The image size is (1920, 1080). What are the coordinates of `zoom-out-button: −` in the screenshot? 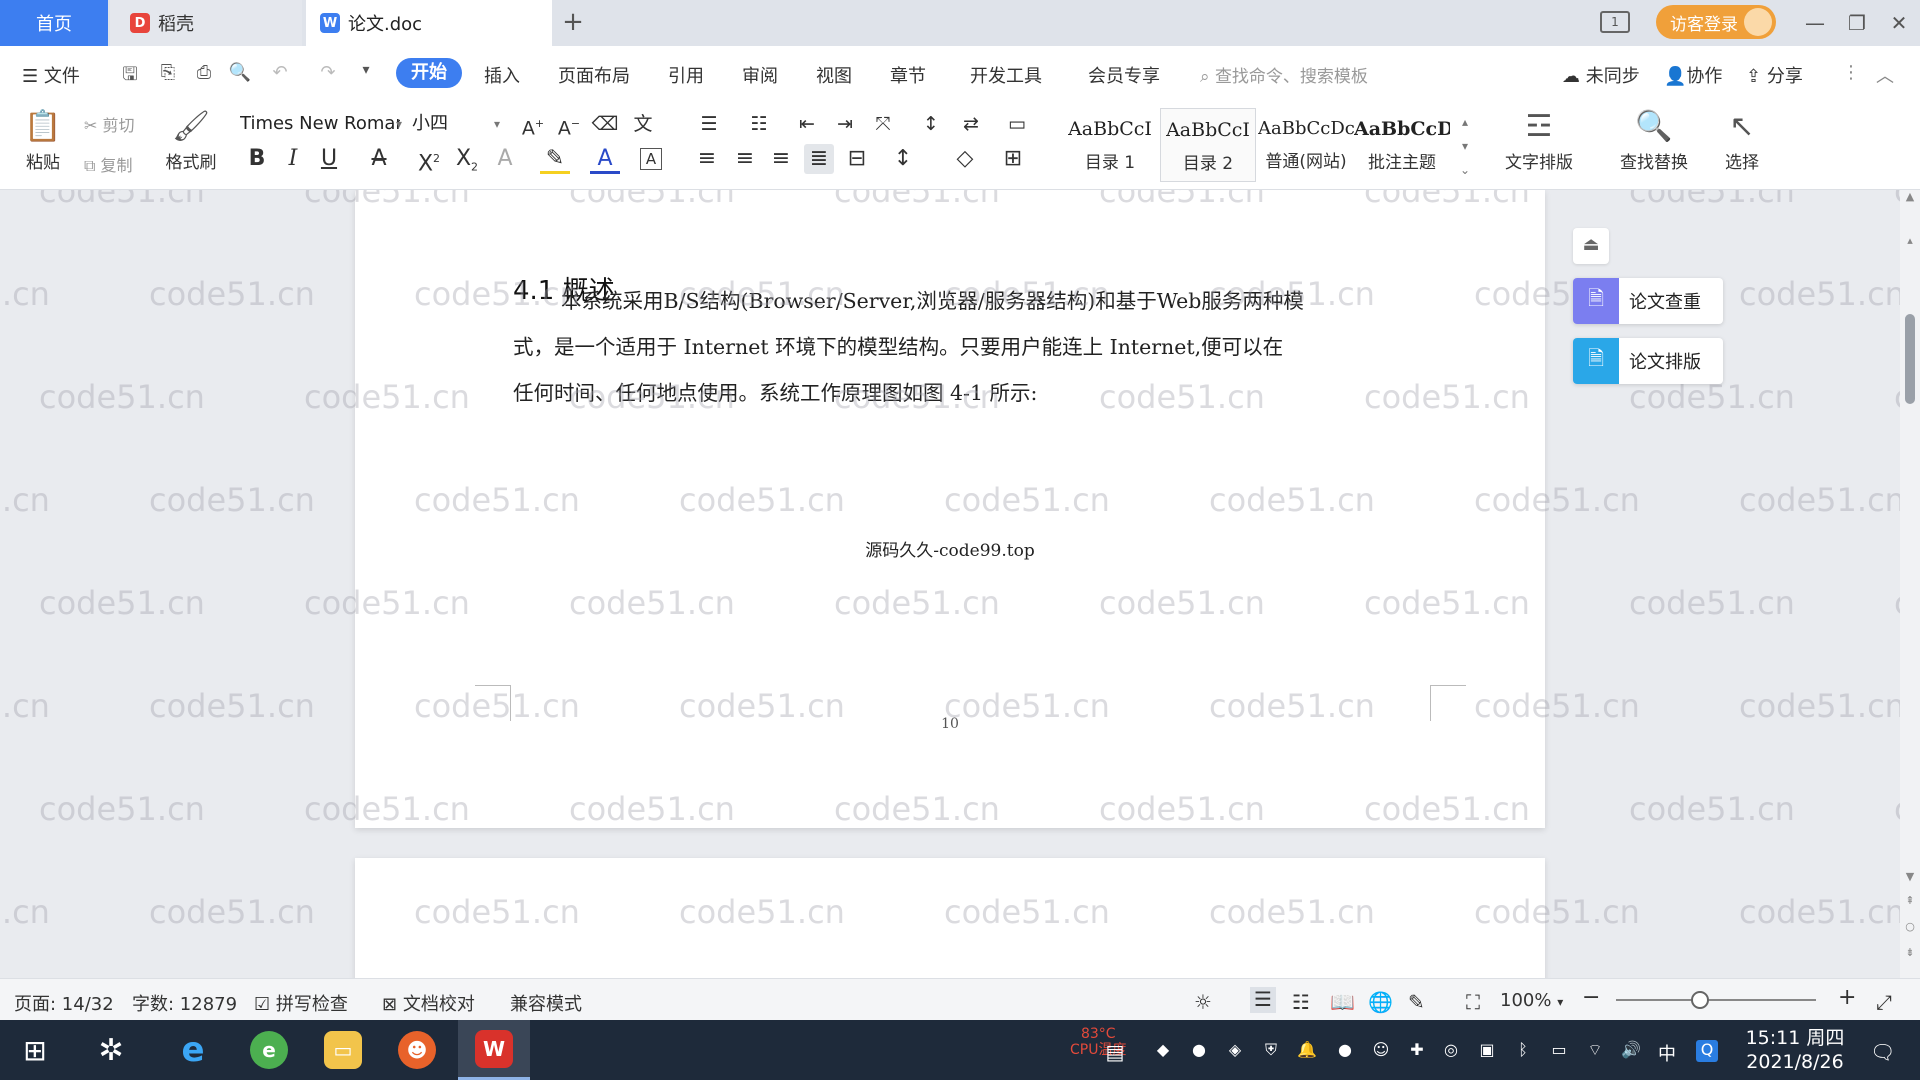 It's located at (1591, 997).